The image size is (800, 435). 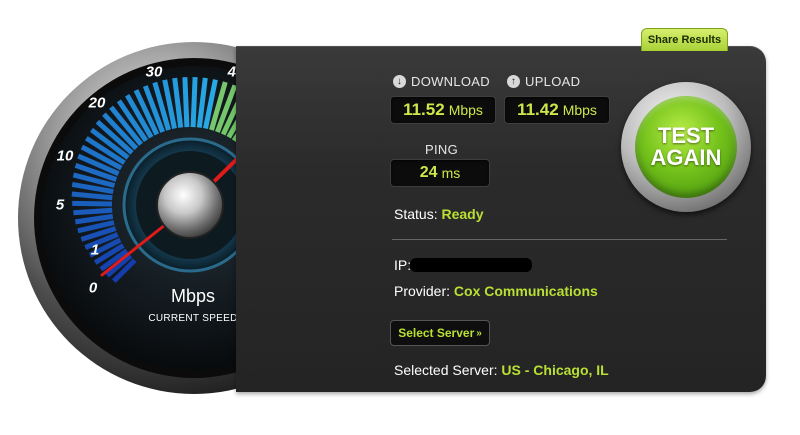 I want to click on ping-value-box: 24 ms, so click(x=440, y=173).